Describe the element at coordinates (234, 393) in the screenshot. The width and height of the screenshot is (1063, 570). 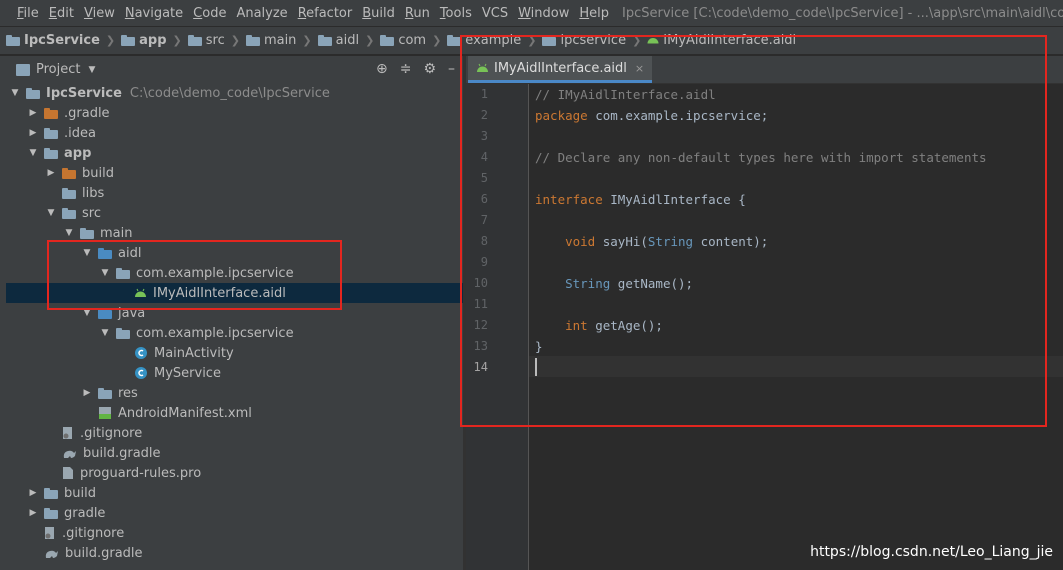
I see `tree-item: ▶ res` at that location.